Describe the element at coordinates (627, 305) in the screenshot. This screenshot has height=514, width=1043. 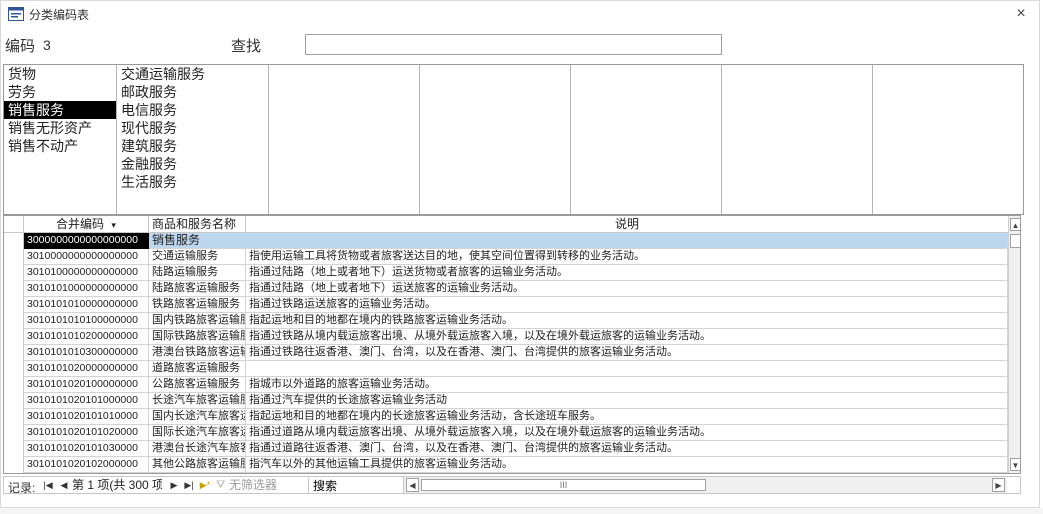
I see `cell-desc: 指通过铁路运送旅客的运输业务活动。` at that location.